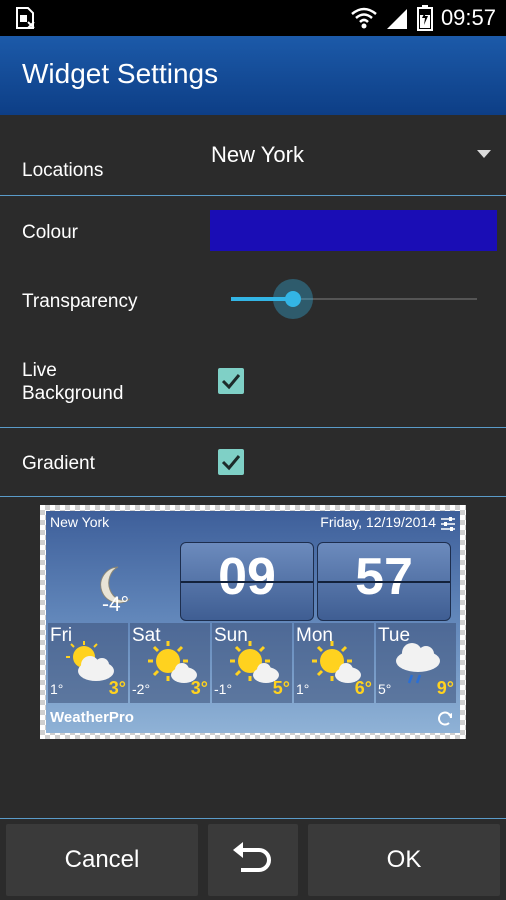 This screenshot has height=900, width=506. What do you see at coordinates (223, 689) in the screenshot?
I see `forecast-low: -1°` at bounding box center [223, 689].